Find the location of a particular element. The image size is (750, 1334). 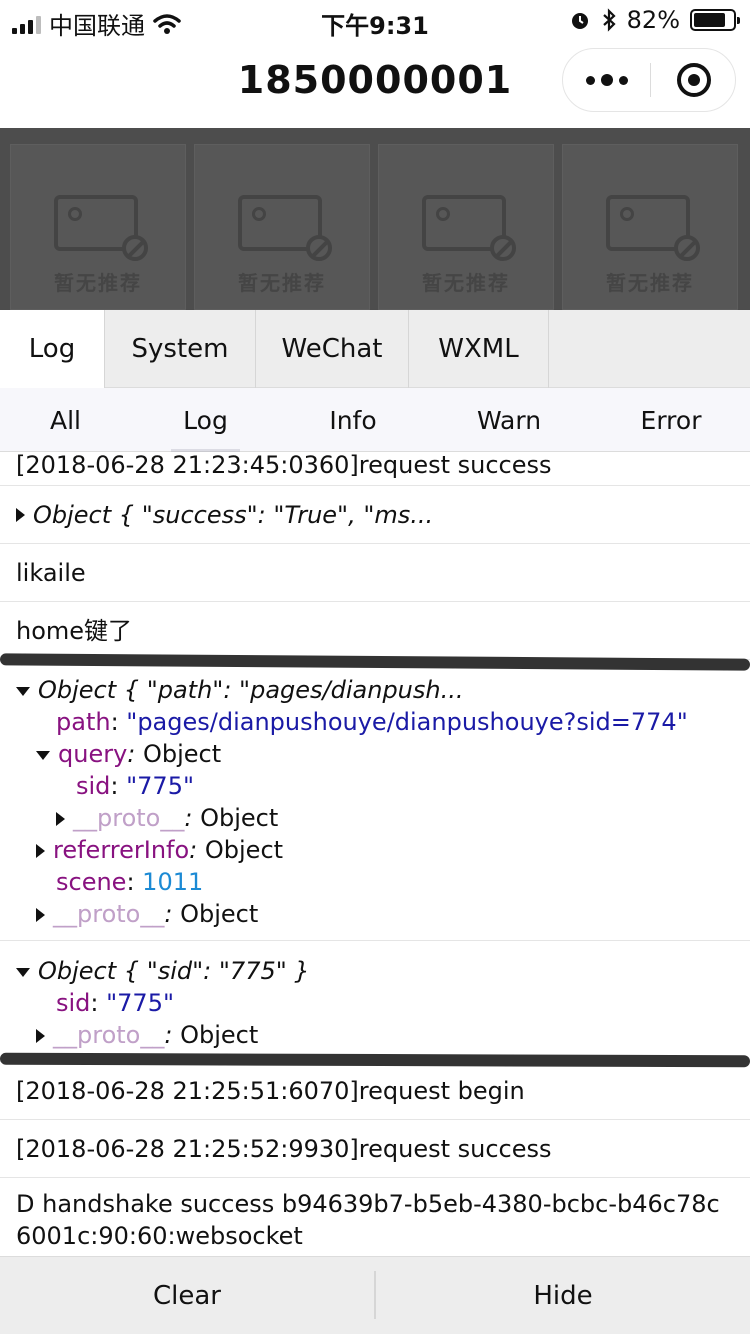

log-text: home键了 is located at coordinates (74, 630).